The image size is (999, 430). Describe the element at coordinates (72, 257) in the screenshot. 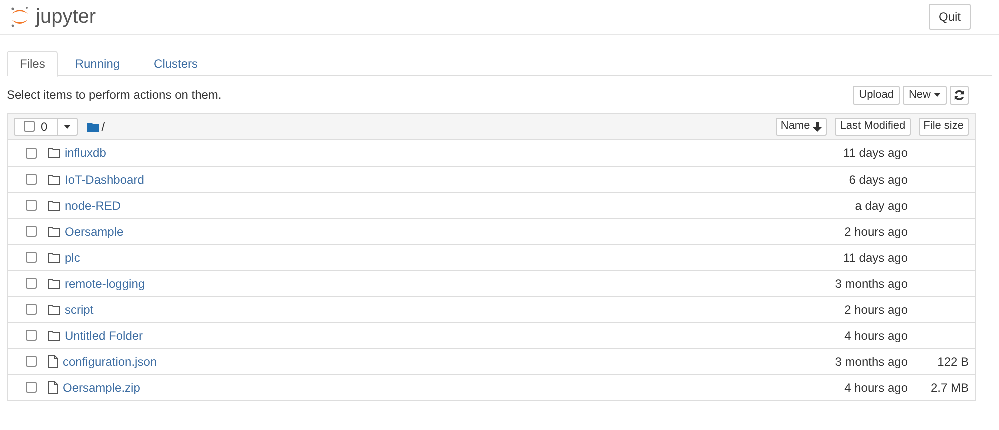

I see `folder-link: plc` at that location.